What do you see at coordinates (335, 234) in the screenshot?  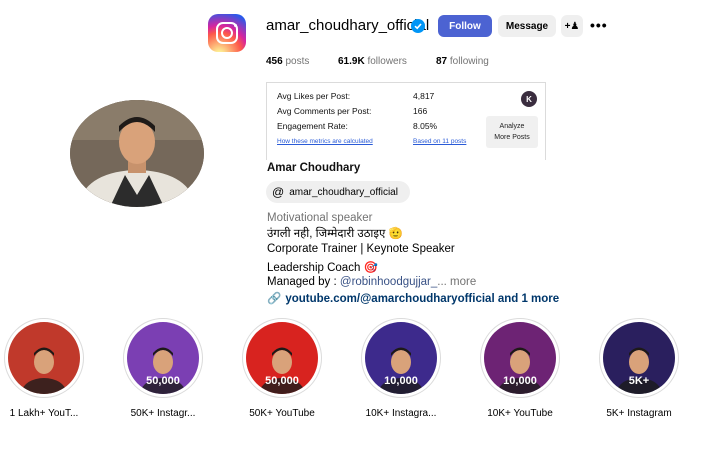 I see `bio-line: उंगली नही, जिम्मेदारी उठाइए 🫡` at bounding box center [335, 234].